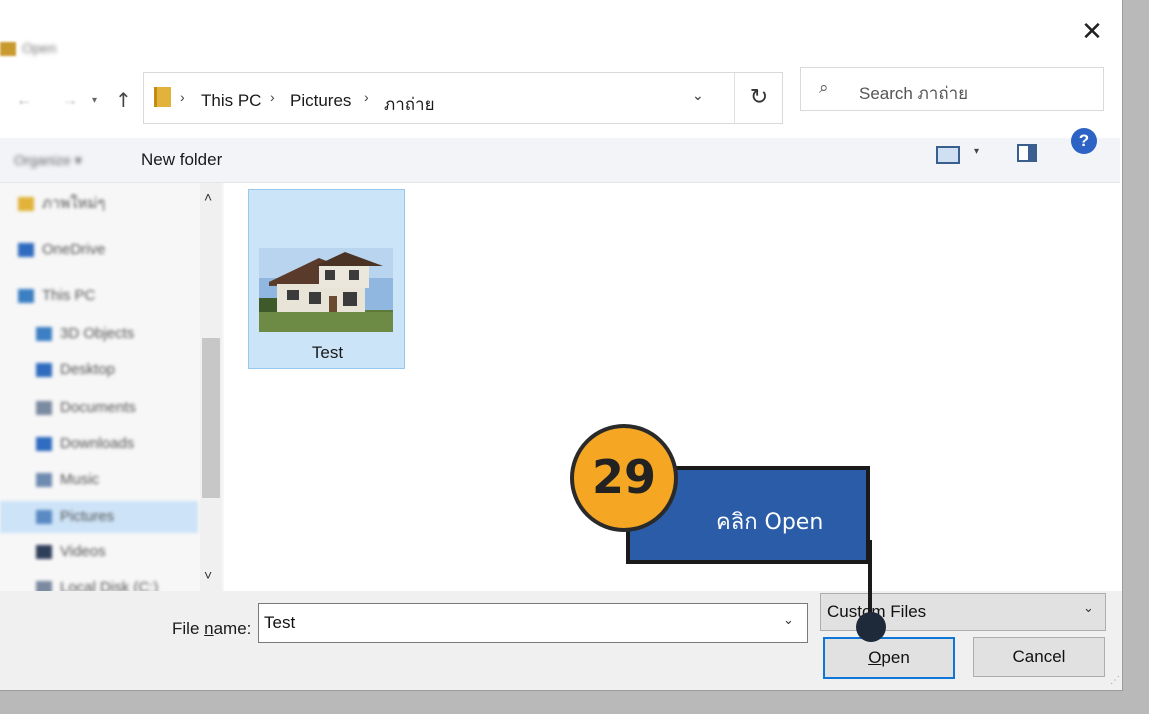 Image resolution: width=1149 pixels, height=714 pixels. What do you see at coordinates (44, 334) in the screenshot?
I see `cube-icon` at bounding box center [44, 334].